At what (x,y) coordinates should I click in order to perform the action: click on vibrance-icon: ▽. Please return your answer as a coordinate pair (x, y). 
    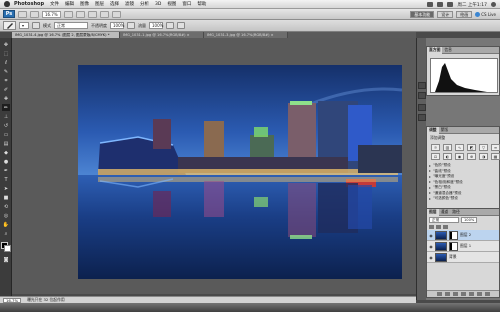
    Looking at the image, I should click on (483, 147).